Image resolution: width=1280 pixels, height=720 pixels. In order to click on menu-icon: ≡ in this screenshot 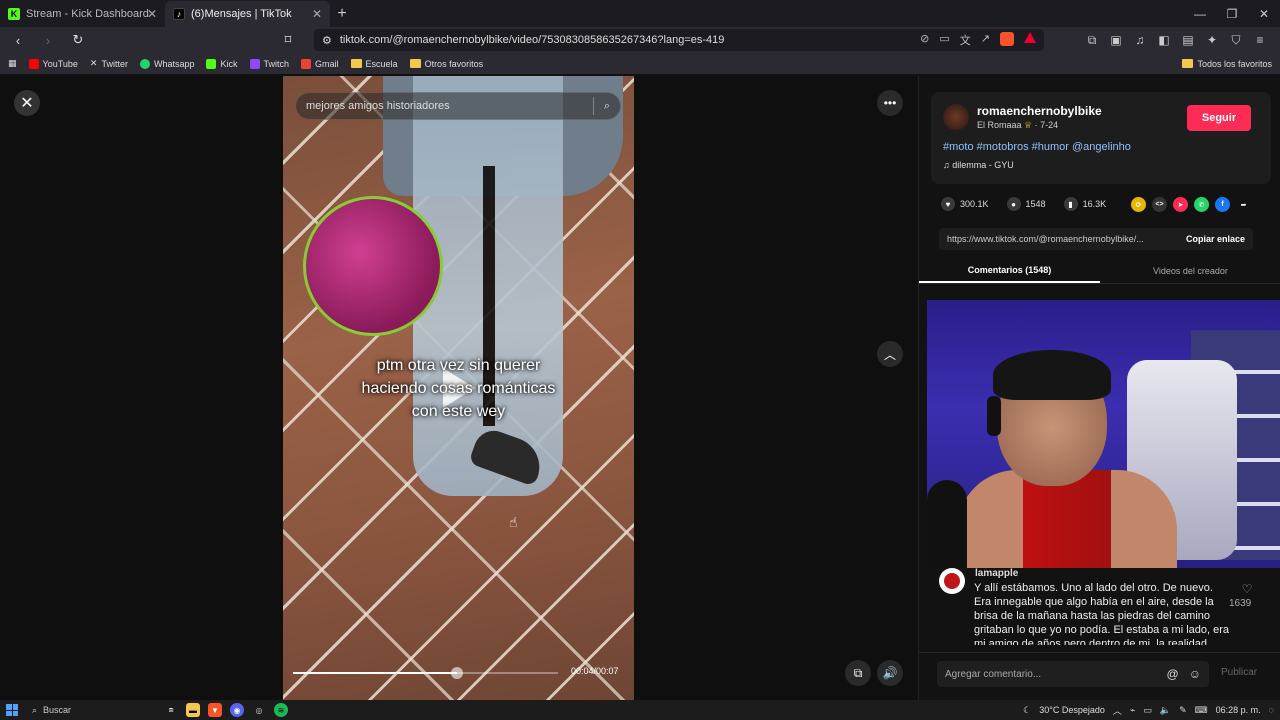, I will do `click(1260, 40)`.